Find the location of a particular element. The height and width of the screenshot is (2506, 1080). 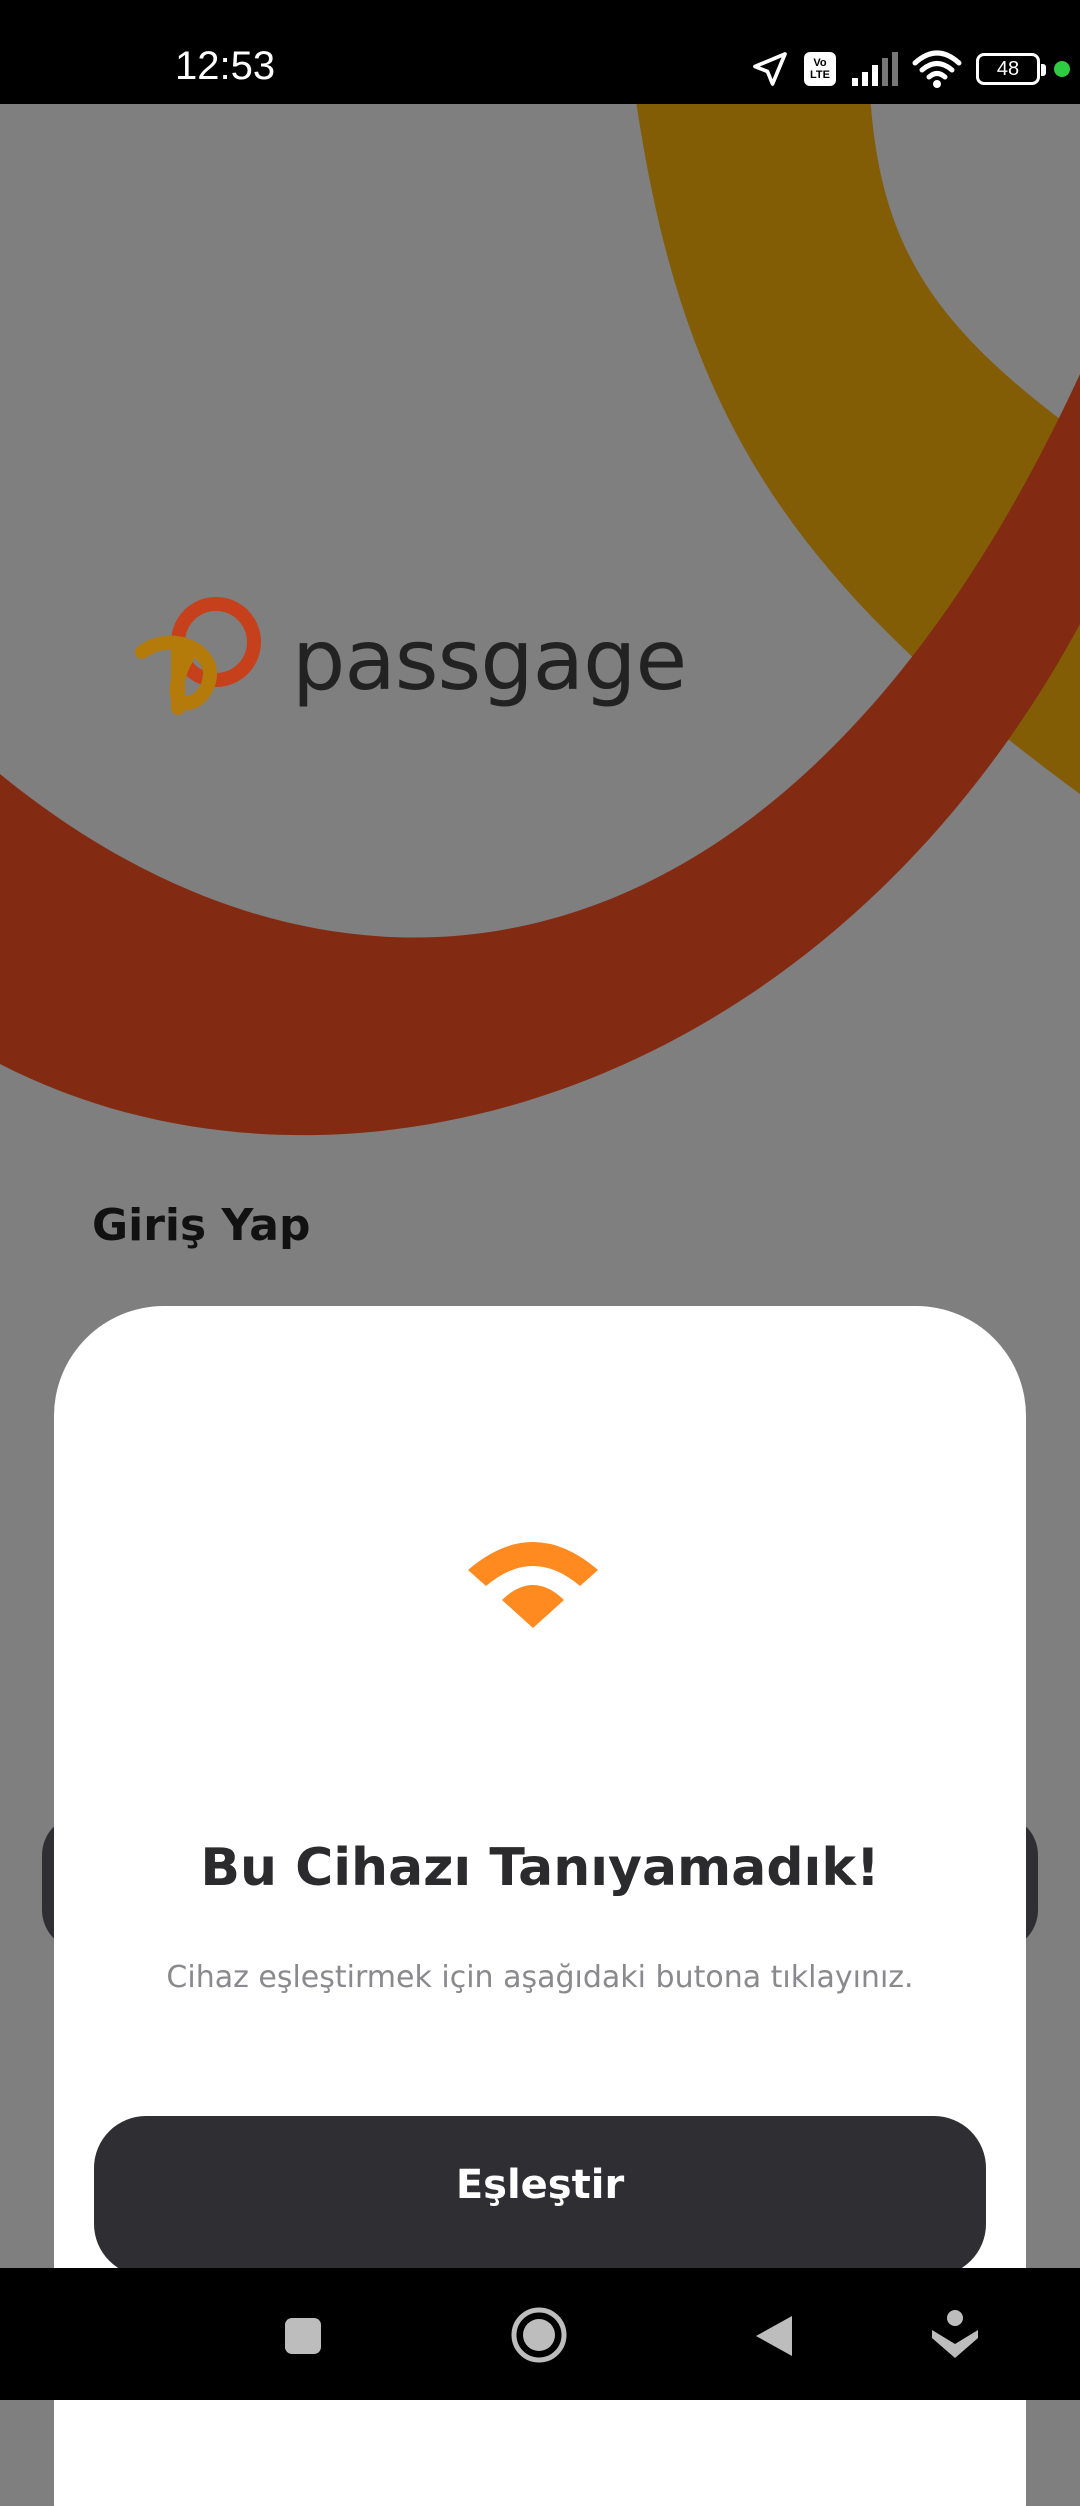

pair-button: Eşleştir is located at coordinates (540, 2196).